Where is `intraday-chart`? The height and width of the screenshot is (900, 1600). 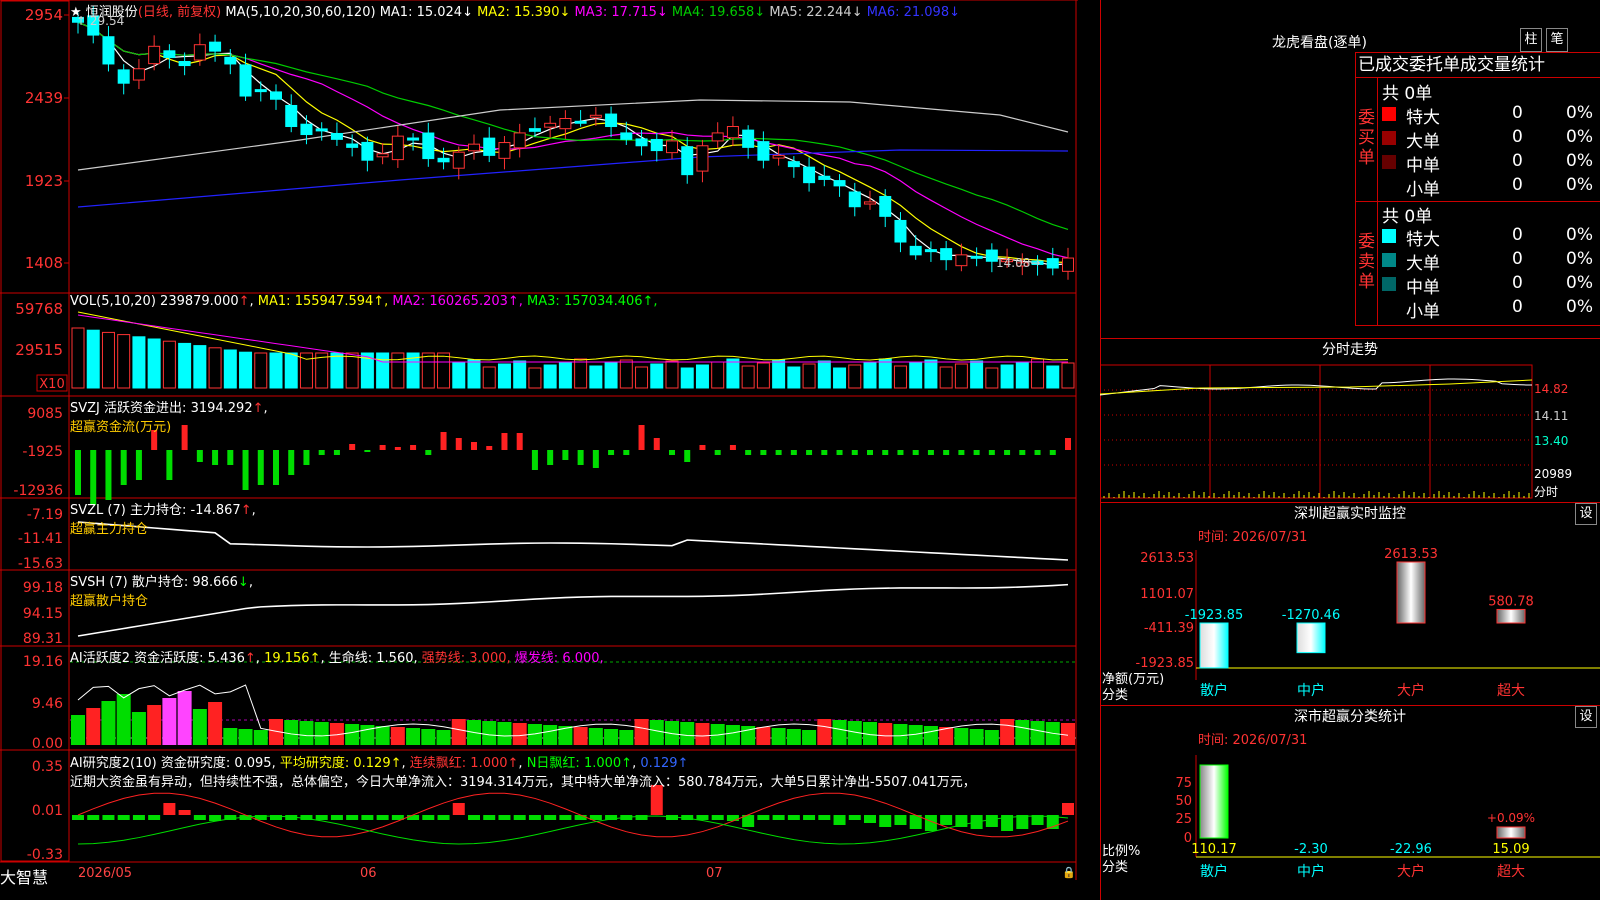 intraday-chart is located at coordinates (1350, 430).